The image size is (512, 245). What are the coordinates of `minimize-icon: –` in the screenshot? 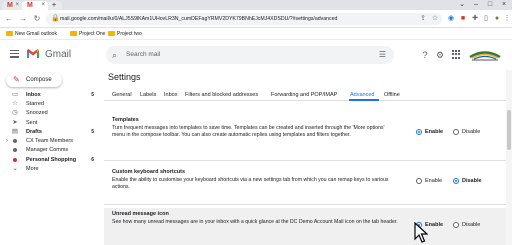 It's located at (476, 5).